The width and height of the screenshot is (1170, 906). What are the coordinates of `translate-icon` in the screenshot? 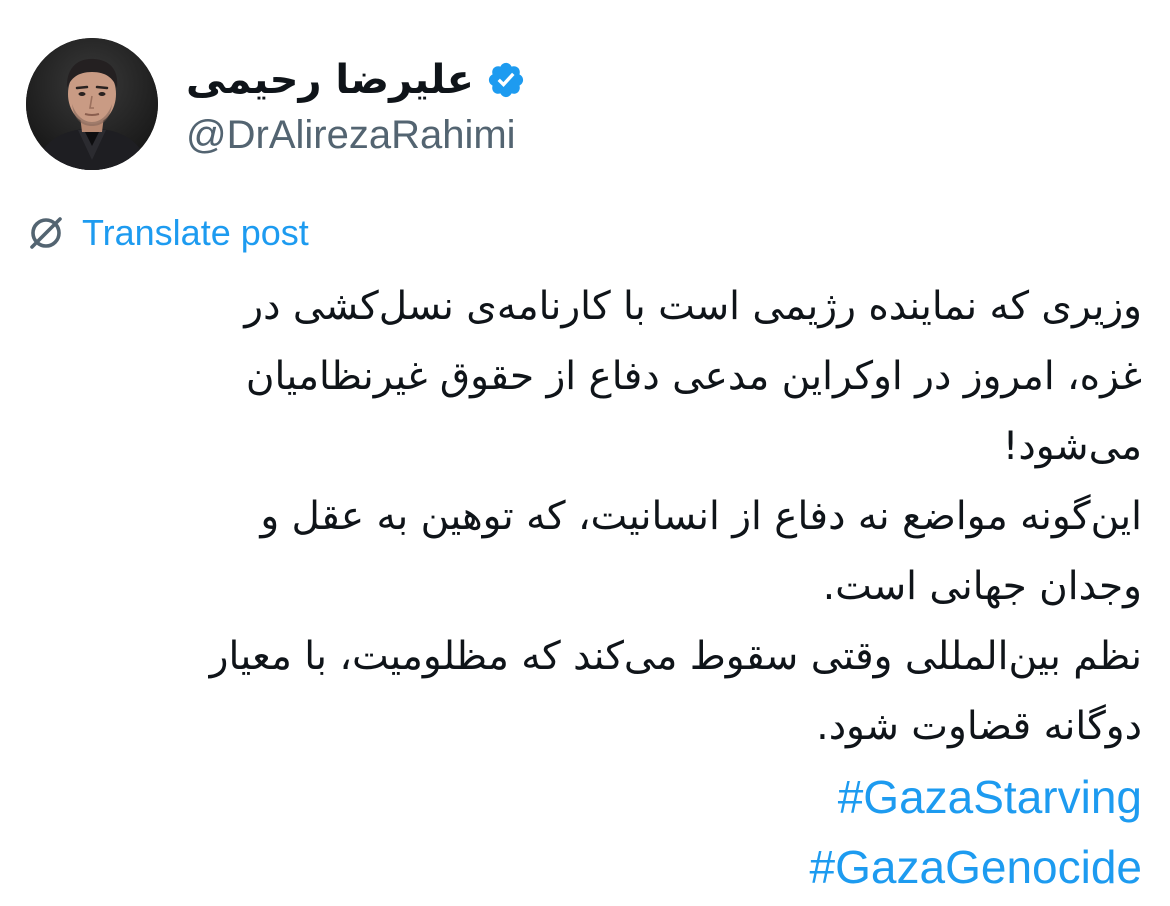 It's located at (46, 233).